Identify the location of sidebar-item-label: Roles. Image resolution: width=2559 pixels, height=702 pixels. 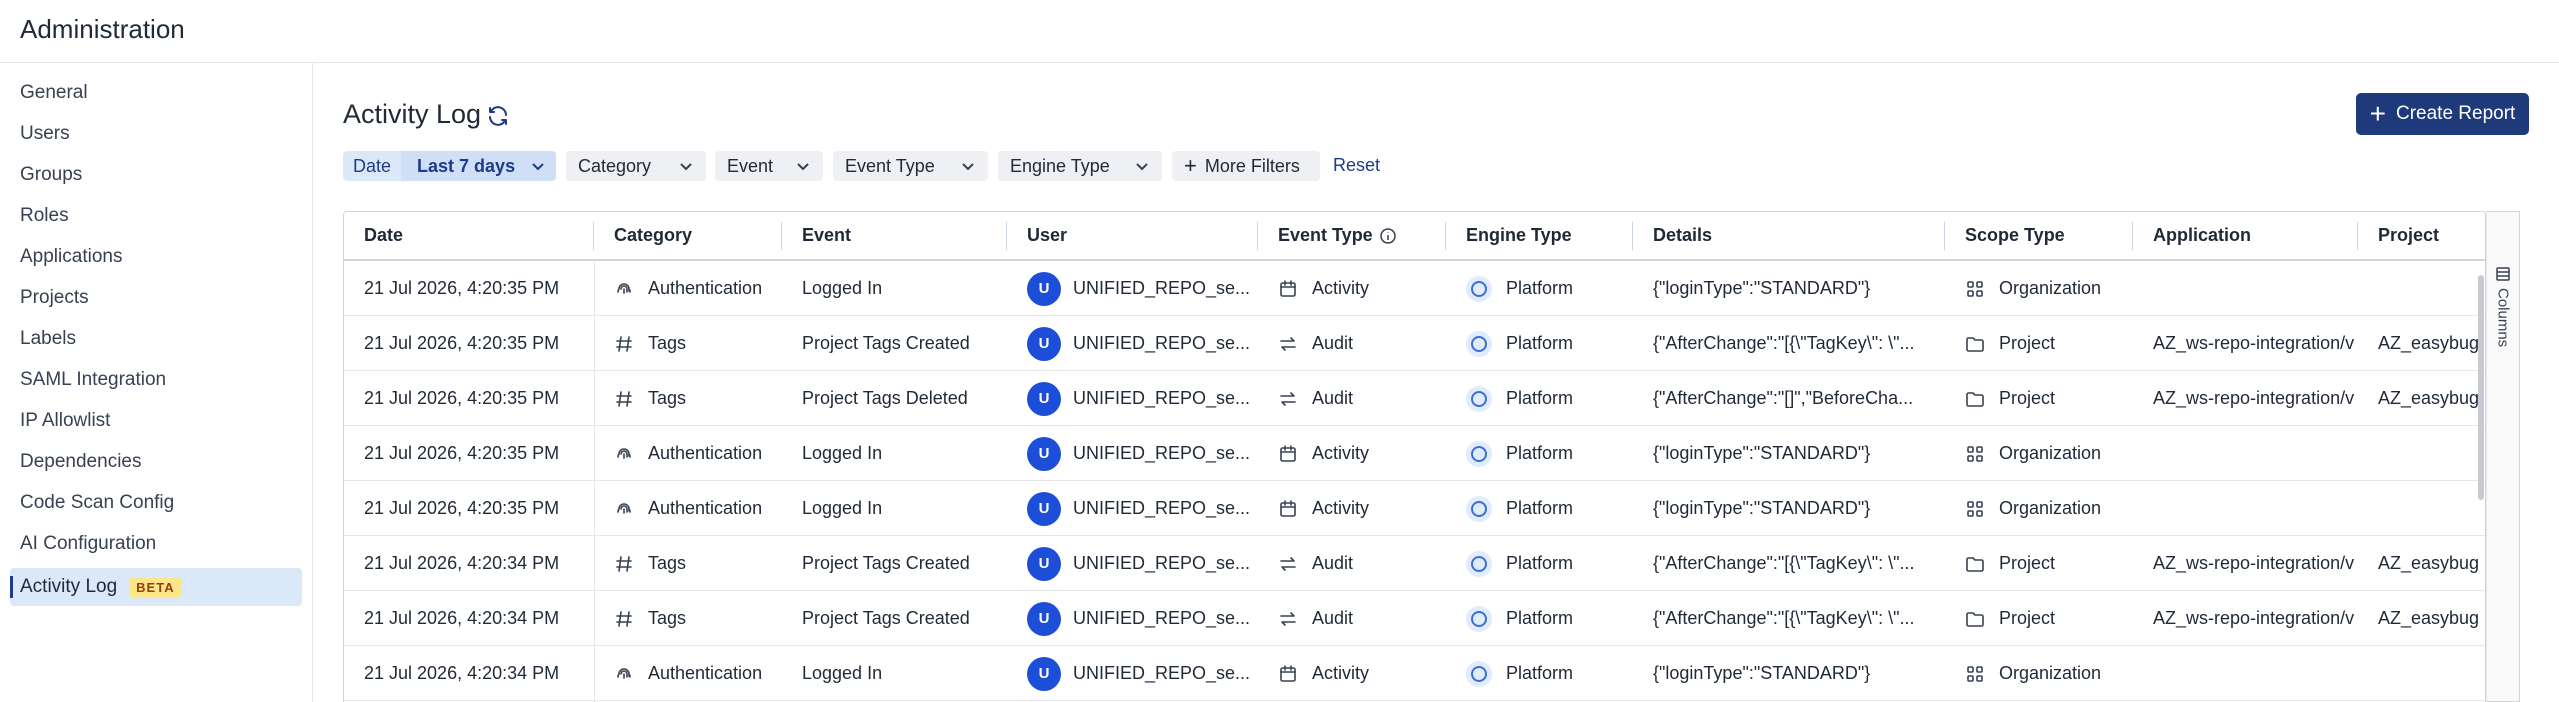
(44, 215).